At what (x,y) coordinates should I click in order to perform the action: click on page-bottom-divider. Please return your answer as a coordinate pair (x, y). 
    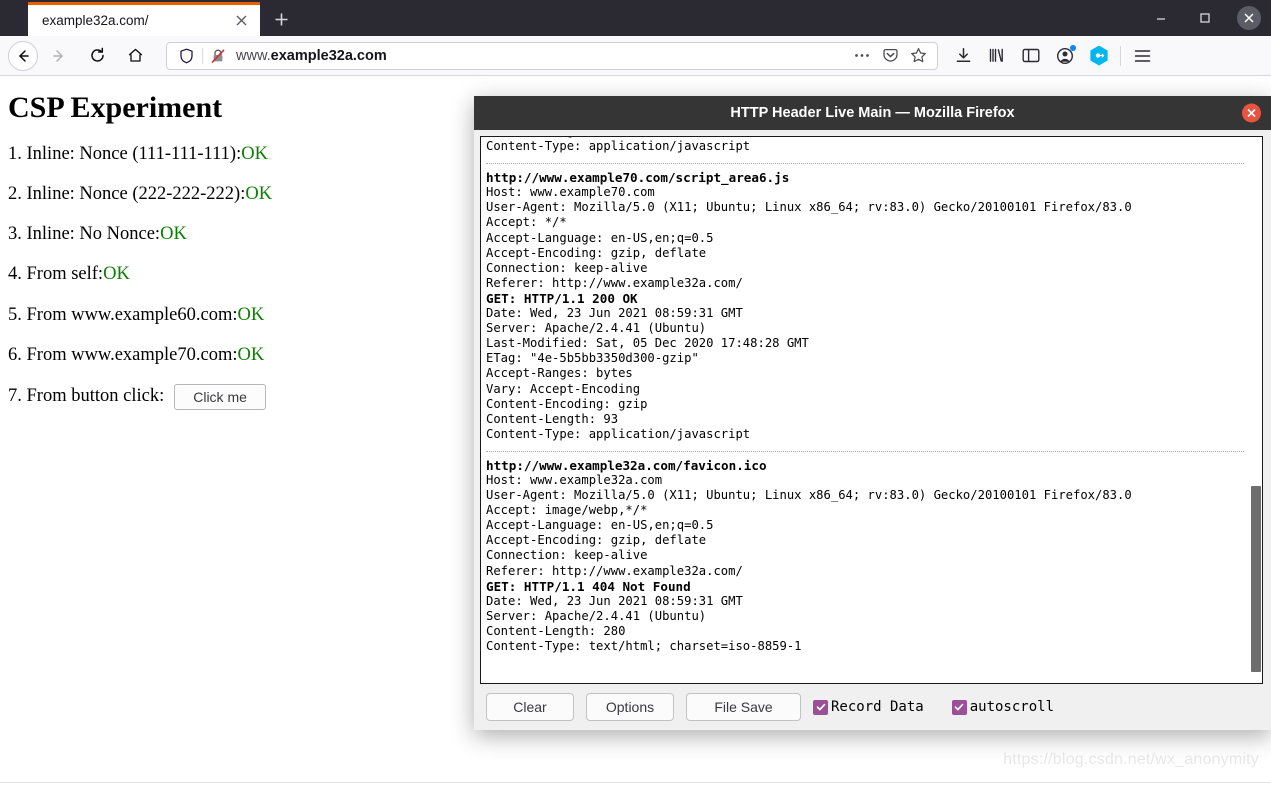
    Looking at the image, I should click on (635, 782).